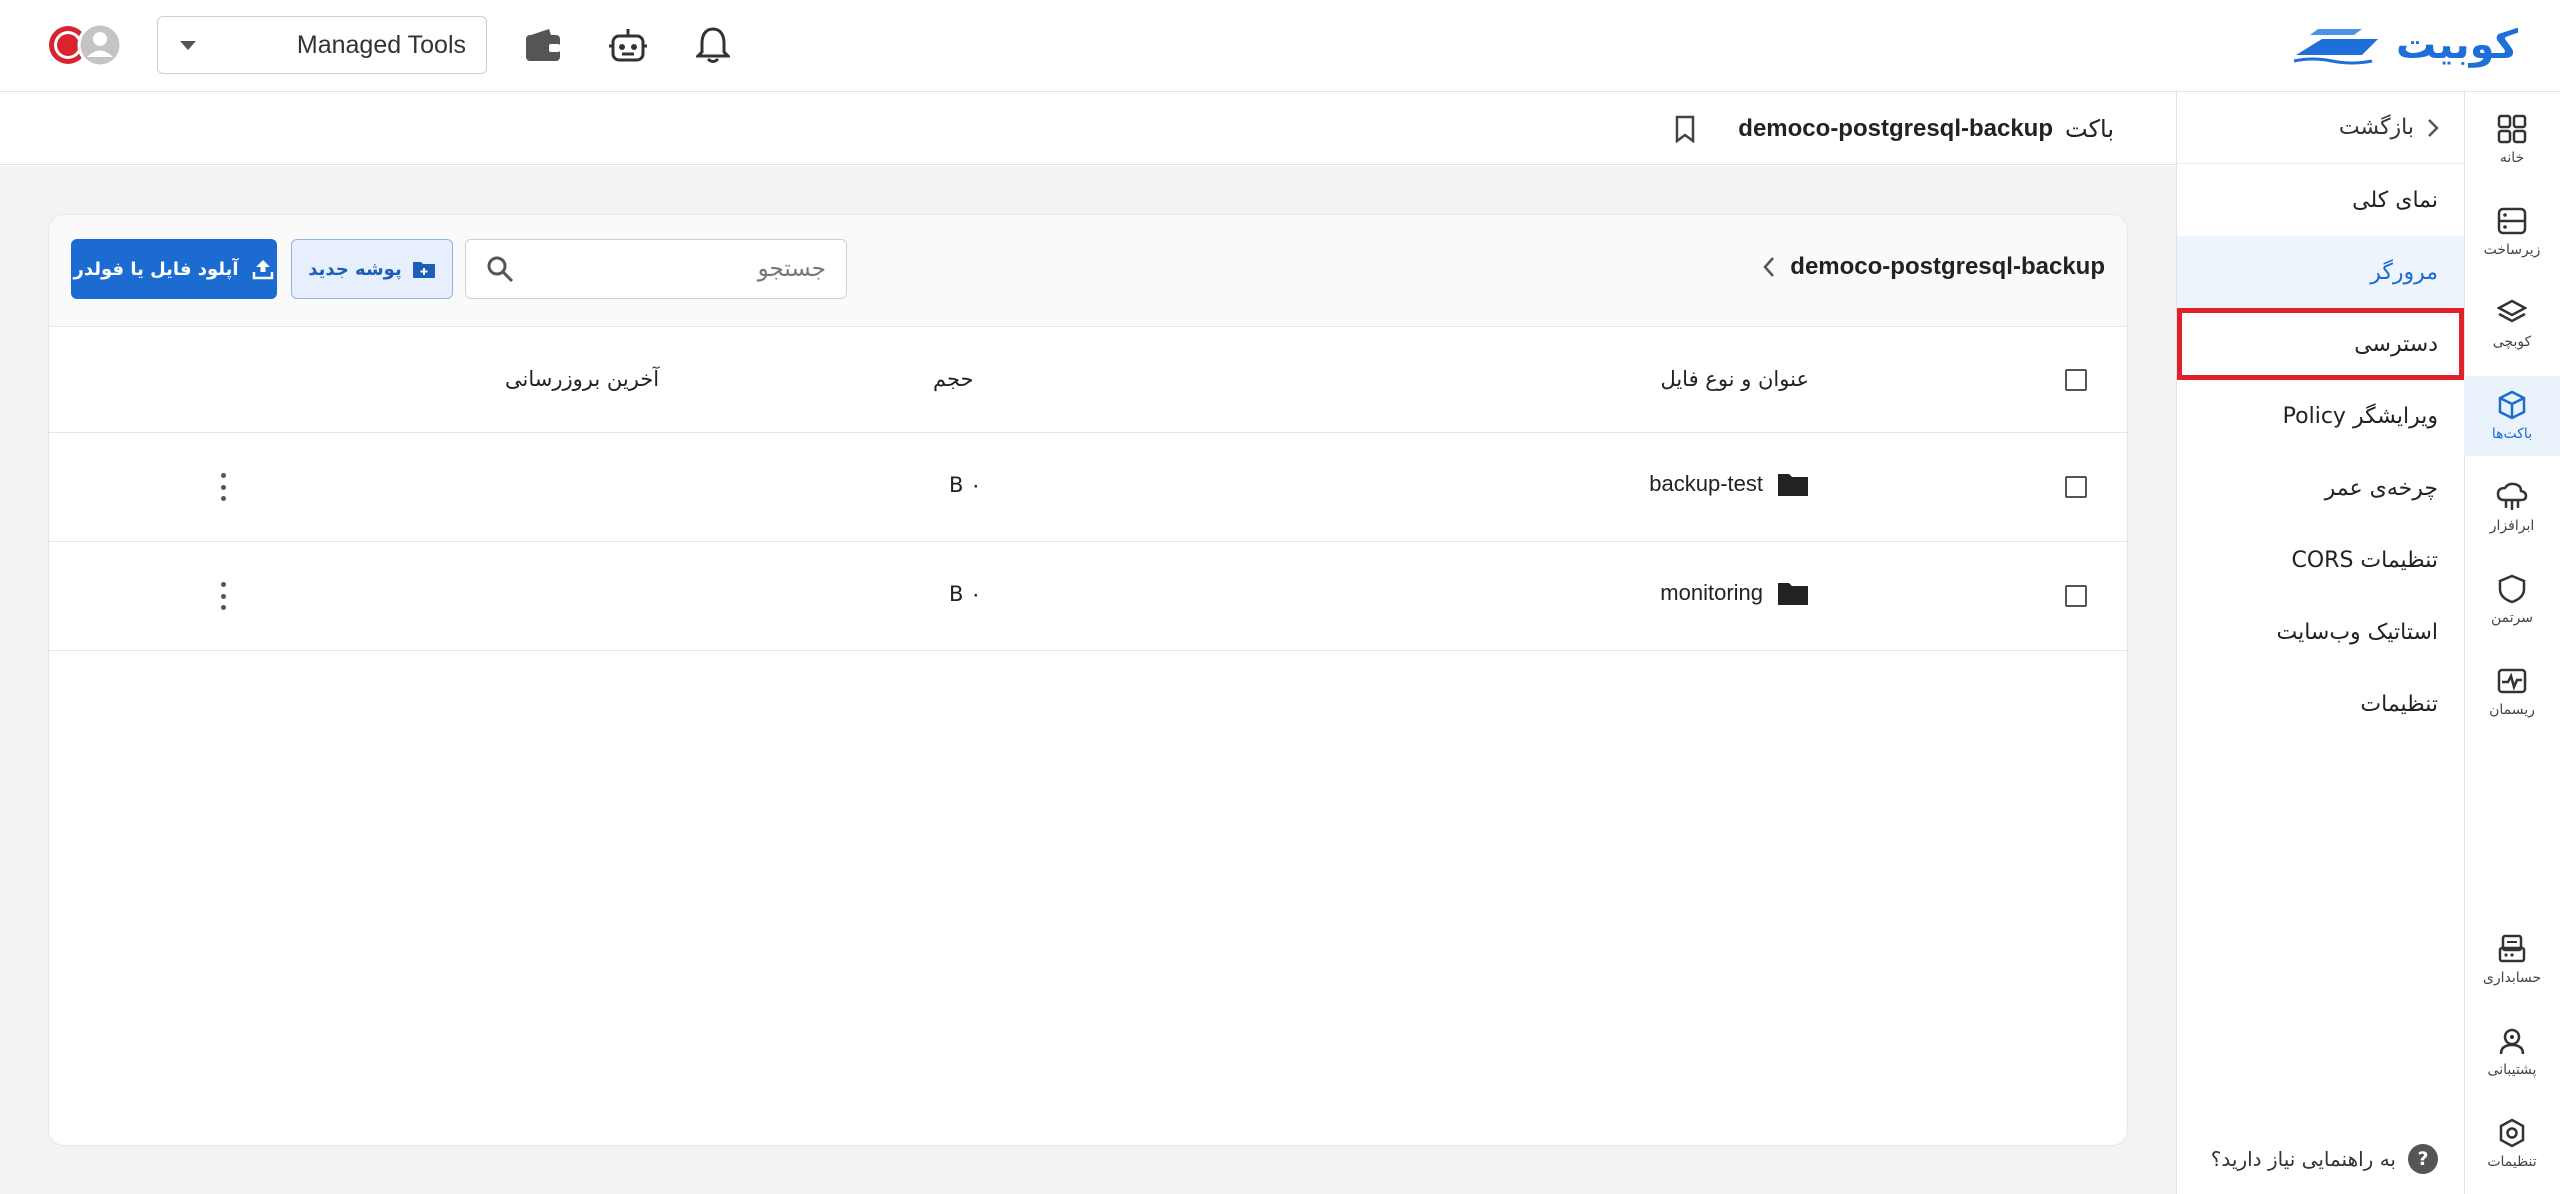 This screenshot has height=1194, width=2560. I want to click on rail-item-support: پشتیبانی, so click(2512, 1052).